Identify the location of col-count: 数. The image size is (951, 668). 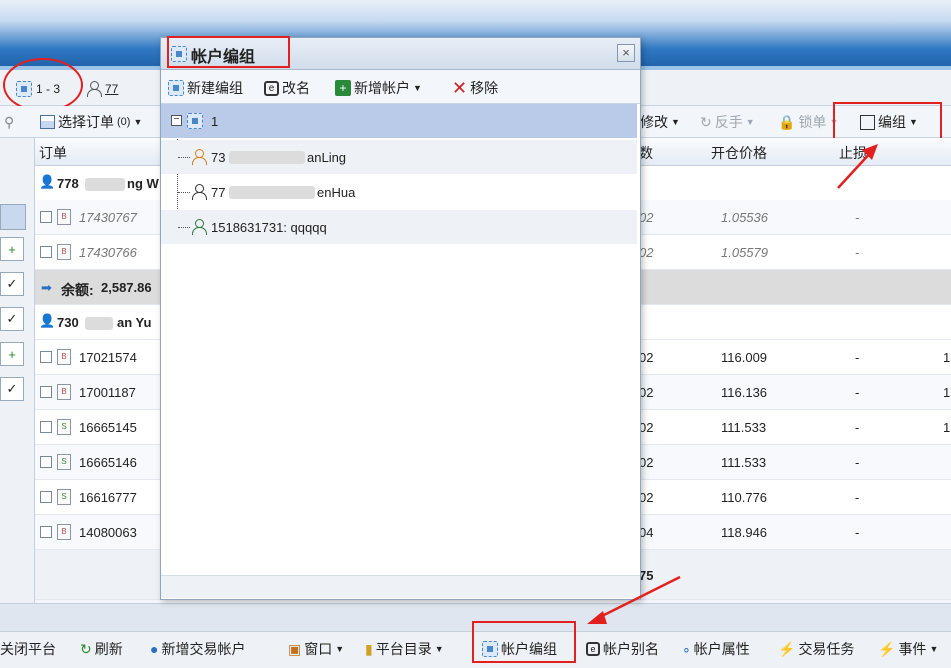
(646, 153).